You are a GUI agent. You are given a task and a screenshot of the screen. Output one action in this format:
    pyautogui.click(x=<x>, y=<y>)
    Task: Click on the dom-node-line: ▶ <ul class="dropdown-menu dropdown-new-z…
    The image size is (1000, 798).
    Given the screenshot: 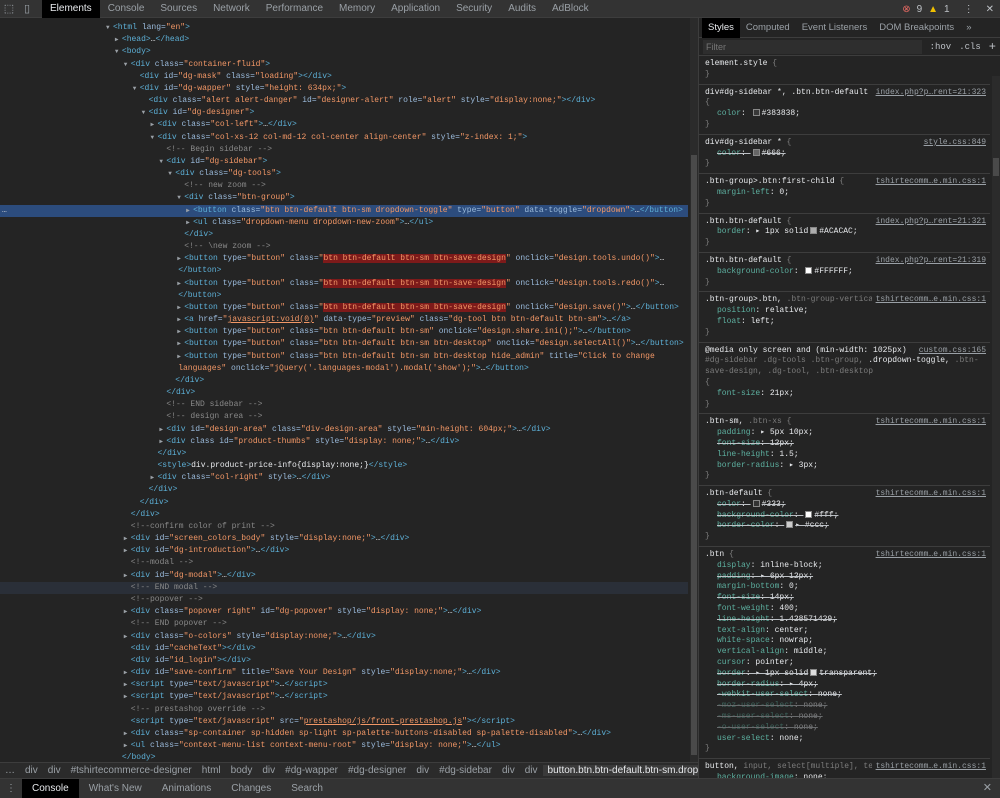 What is the action you would take?
    pyautogui.click(x=344, y=223)
    